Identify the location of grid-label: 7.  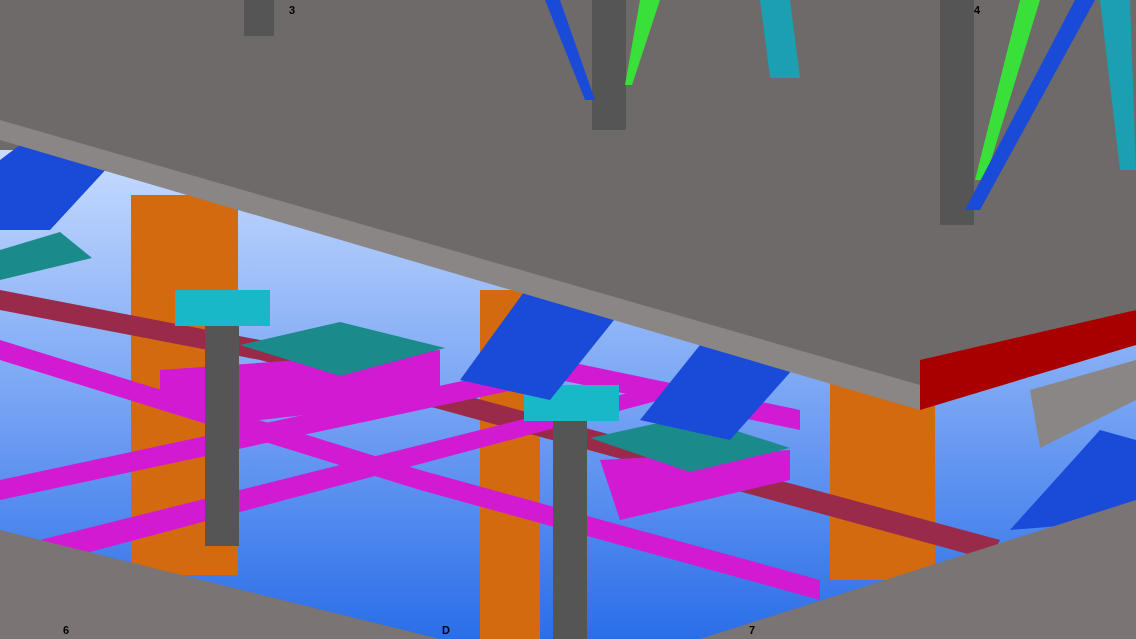
(752, 630).